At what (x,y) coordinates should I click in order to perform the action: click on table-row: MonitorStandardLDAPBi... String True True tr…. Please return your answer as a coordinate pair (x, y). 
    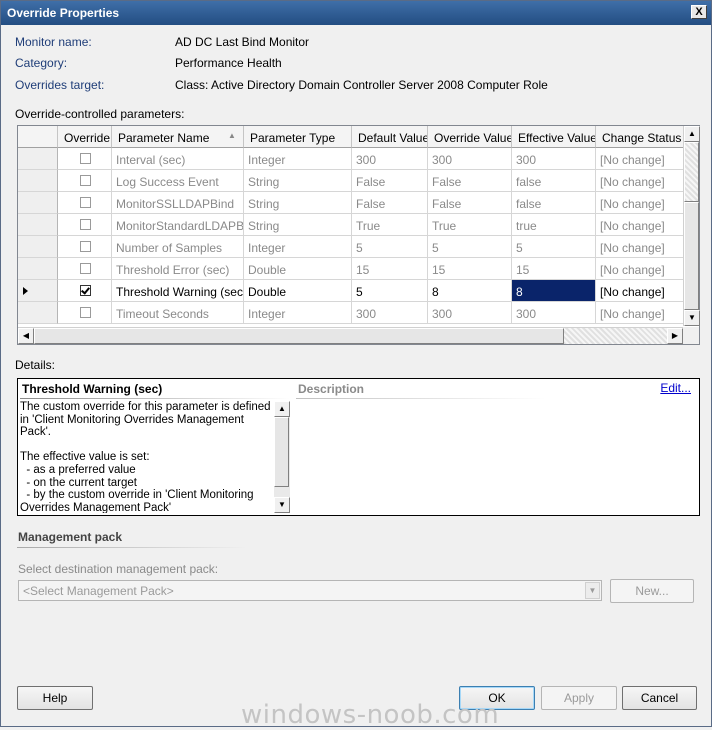
    Looking at the image, I should click on (350, 225).